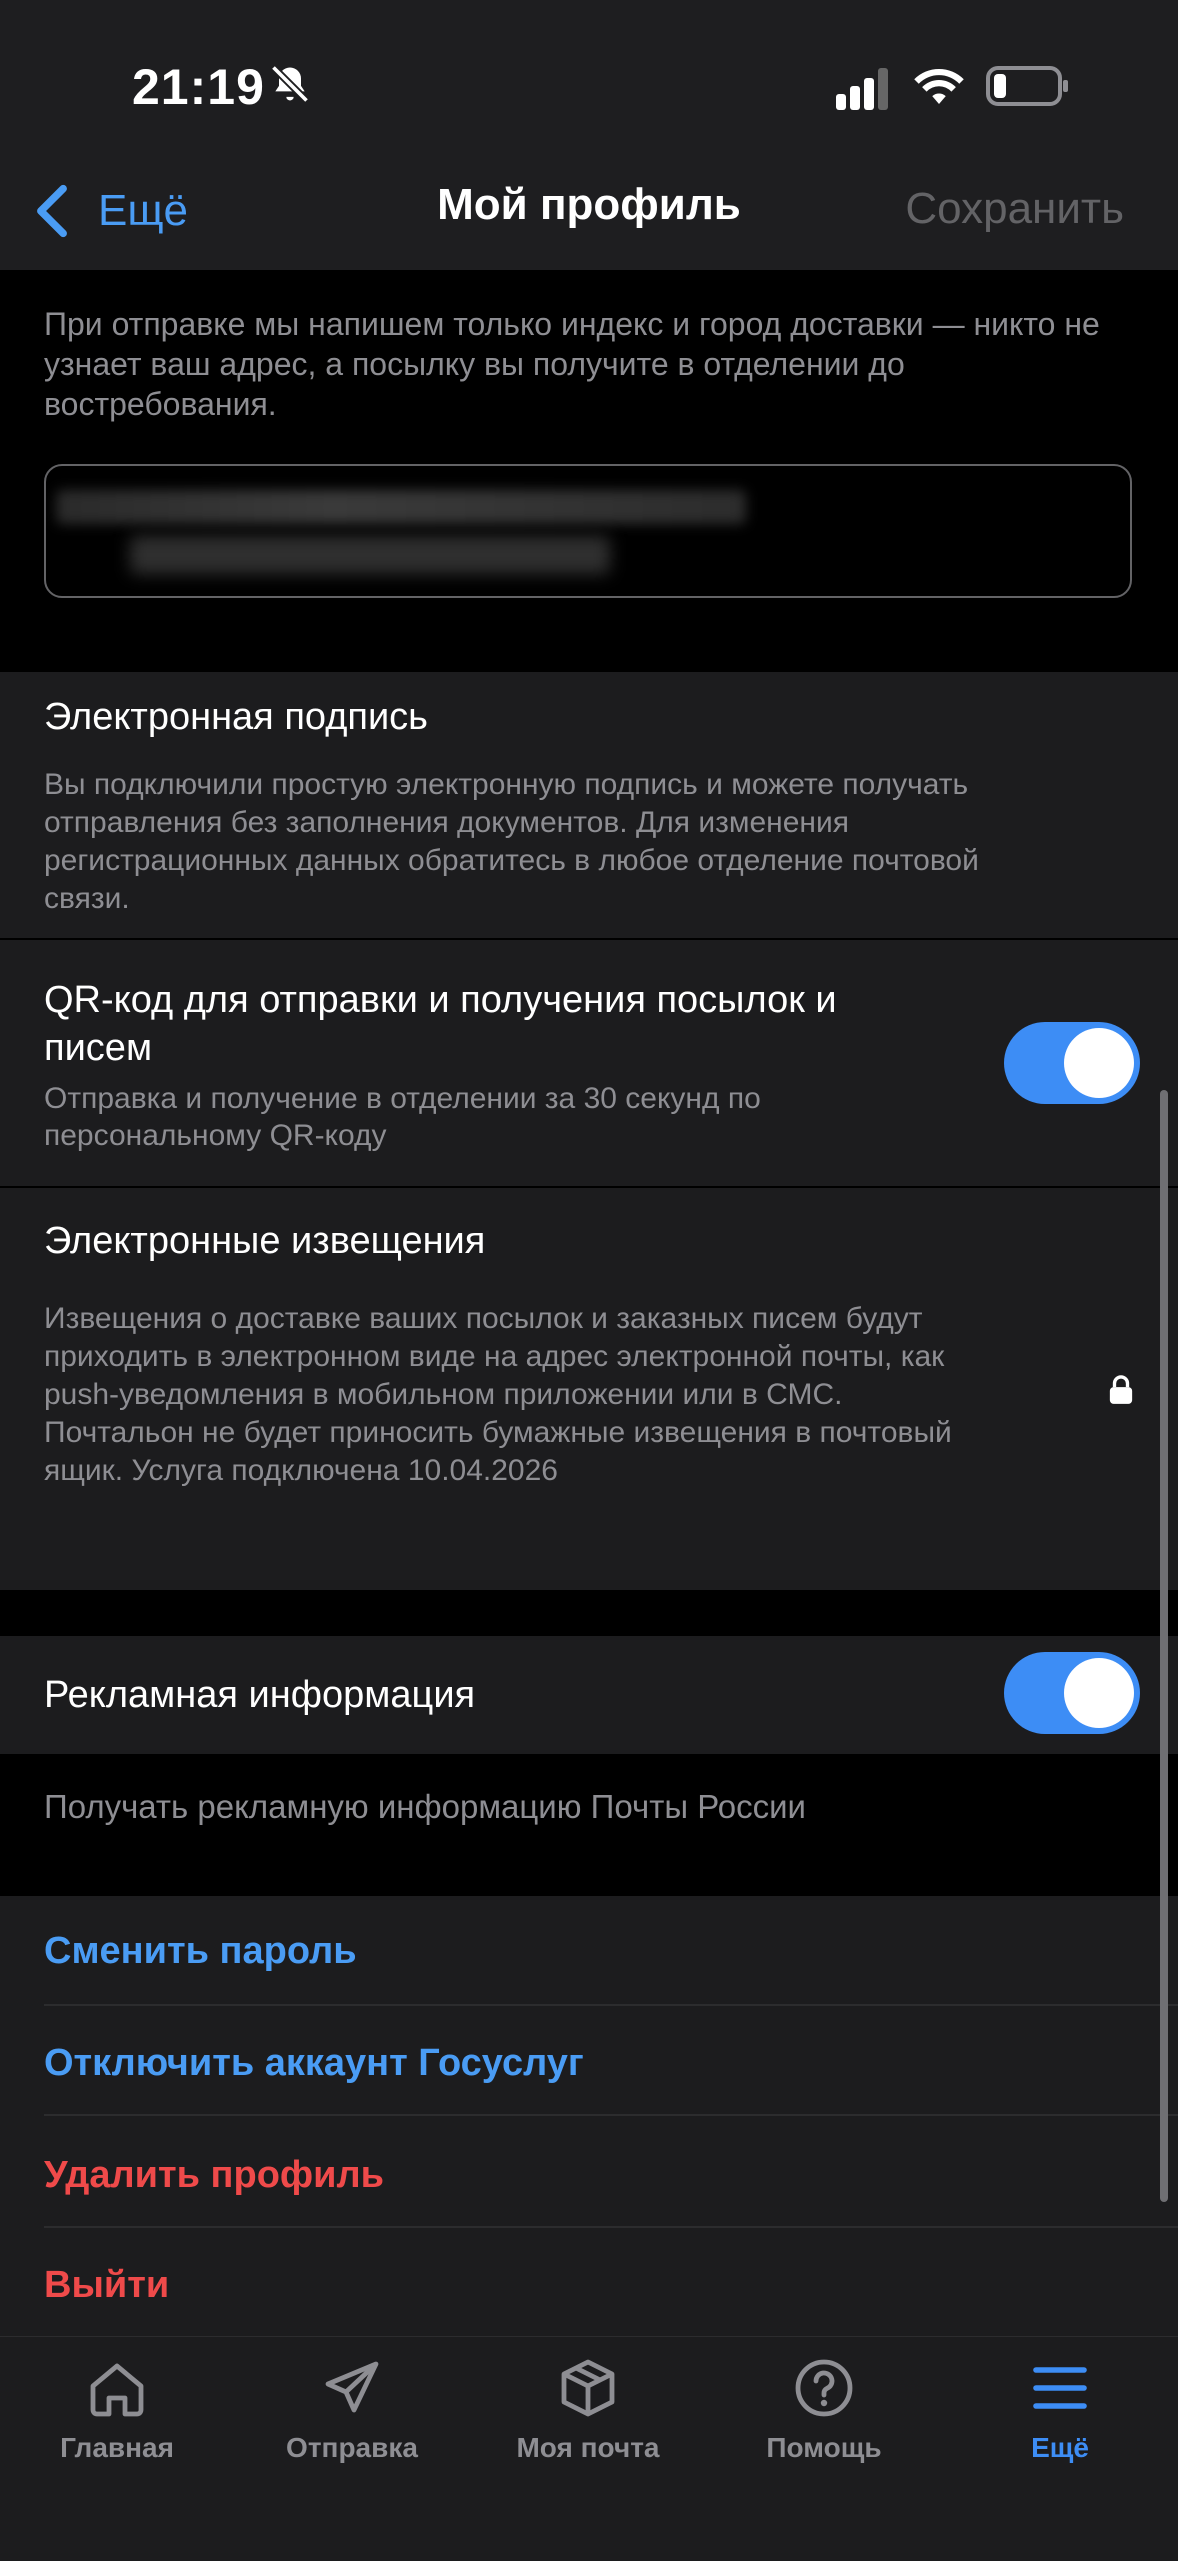 Image resolution: width=1178 pixels, height=2561 pixels. What do you see at coordinates (236, 717) in the screenshot?
I see `esign-title: Электронная подпись` at bounding box center [236, 717].